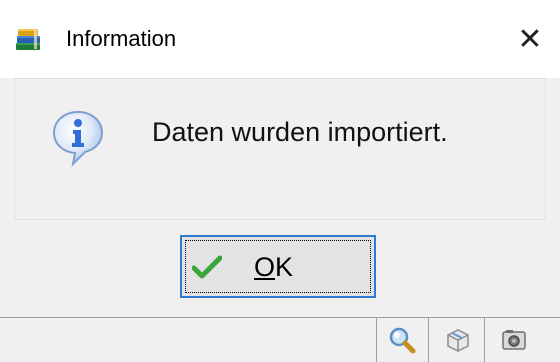  I want to click on ok-mnemonic: O, so click(265, 267).